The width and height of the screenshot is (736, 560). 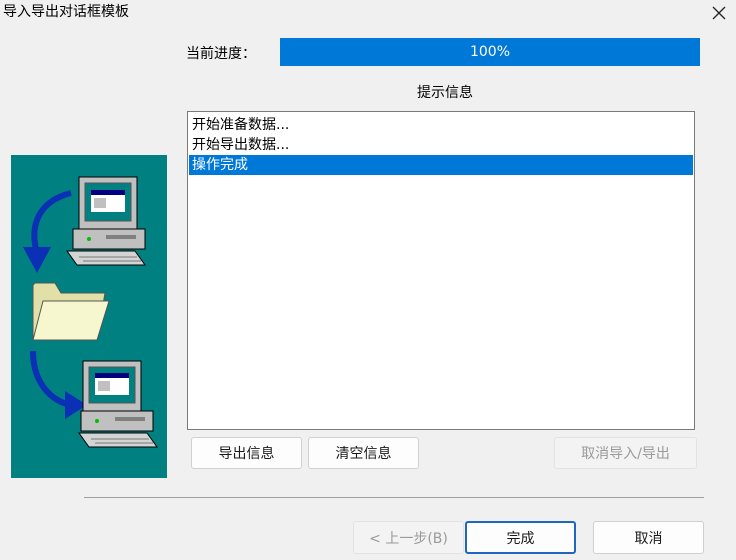 I want to click on finish-button: 完成, so click(x=520, y=537).